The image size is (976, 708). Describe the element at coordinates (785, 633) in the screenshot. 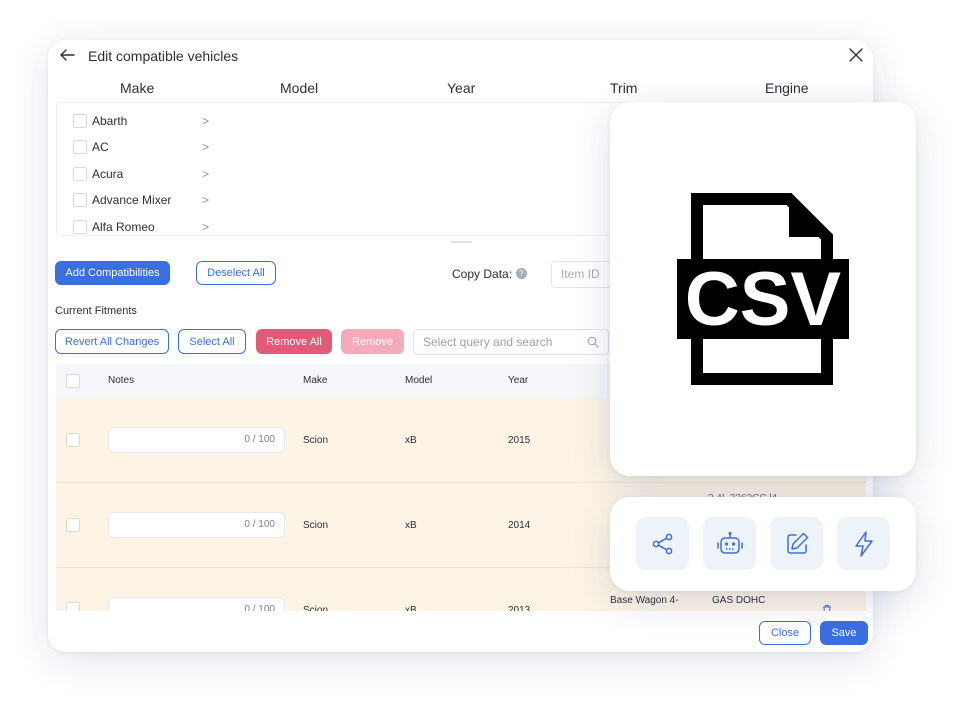

I see `close-button: Close` at that location.